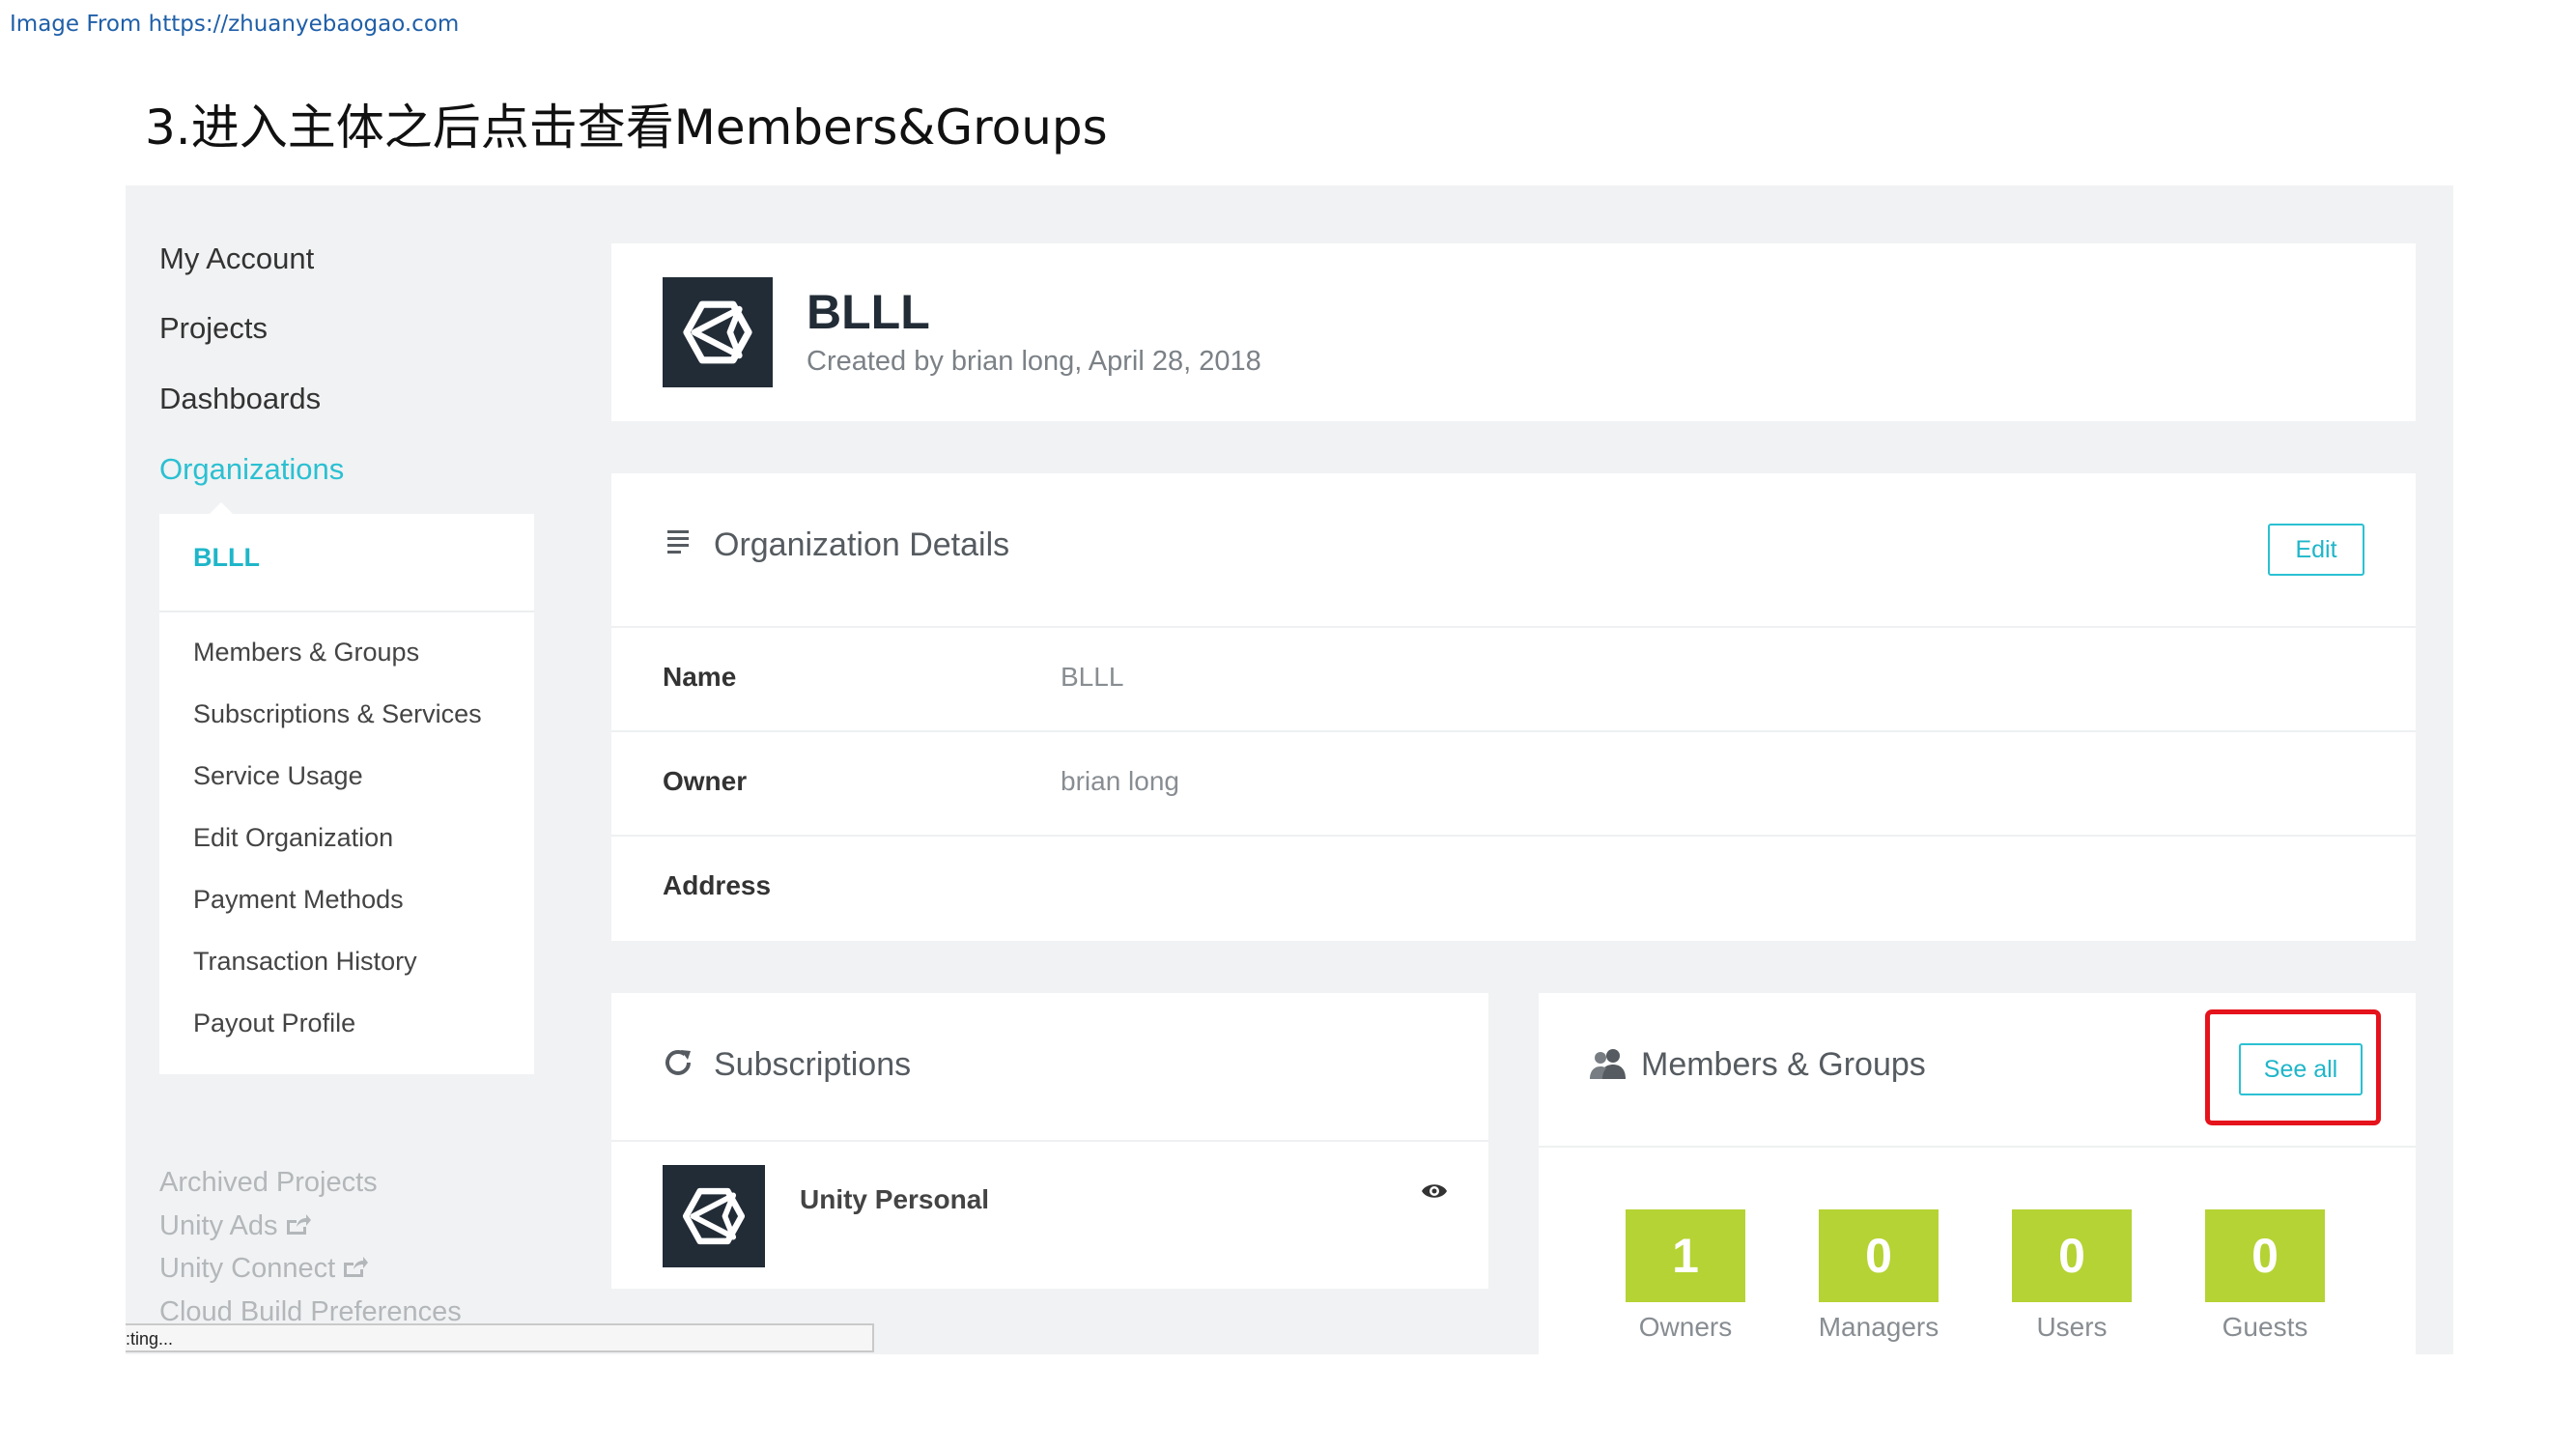 The width and height of the screenshot is (2576, 1449). I want to click on link-unity-ads-label: Unity Ads, so click(218, 1225).